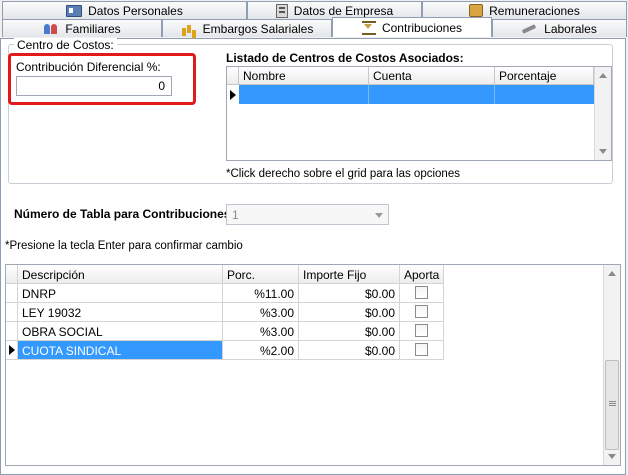 The height and width of the screenshot is (475, 628). What do you see at coordinates (476, 10) in the screenshot?
I see `money-chart-icon` at bounding box center [476, 10].